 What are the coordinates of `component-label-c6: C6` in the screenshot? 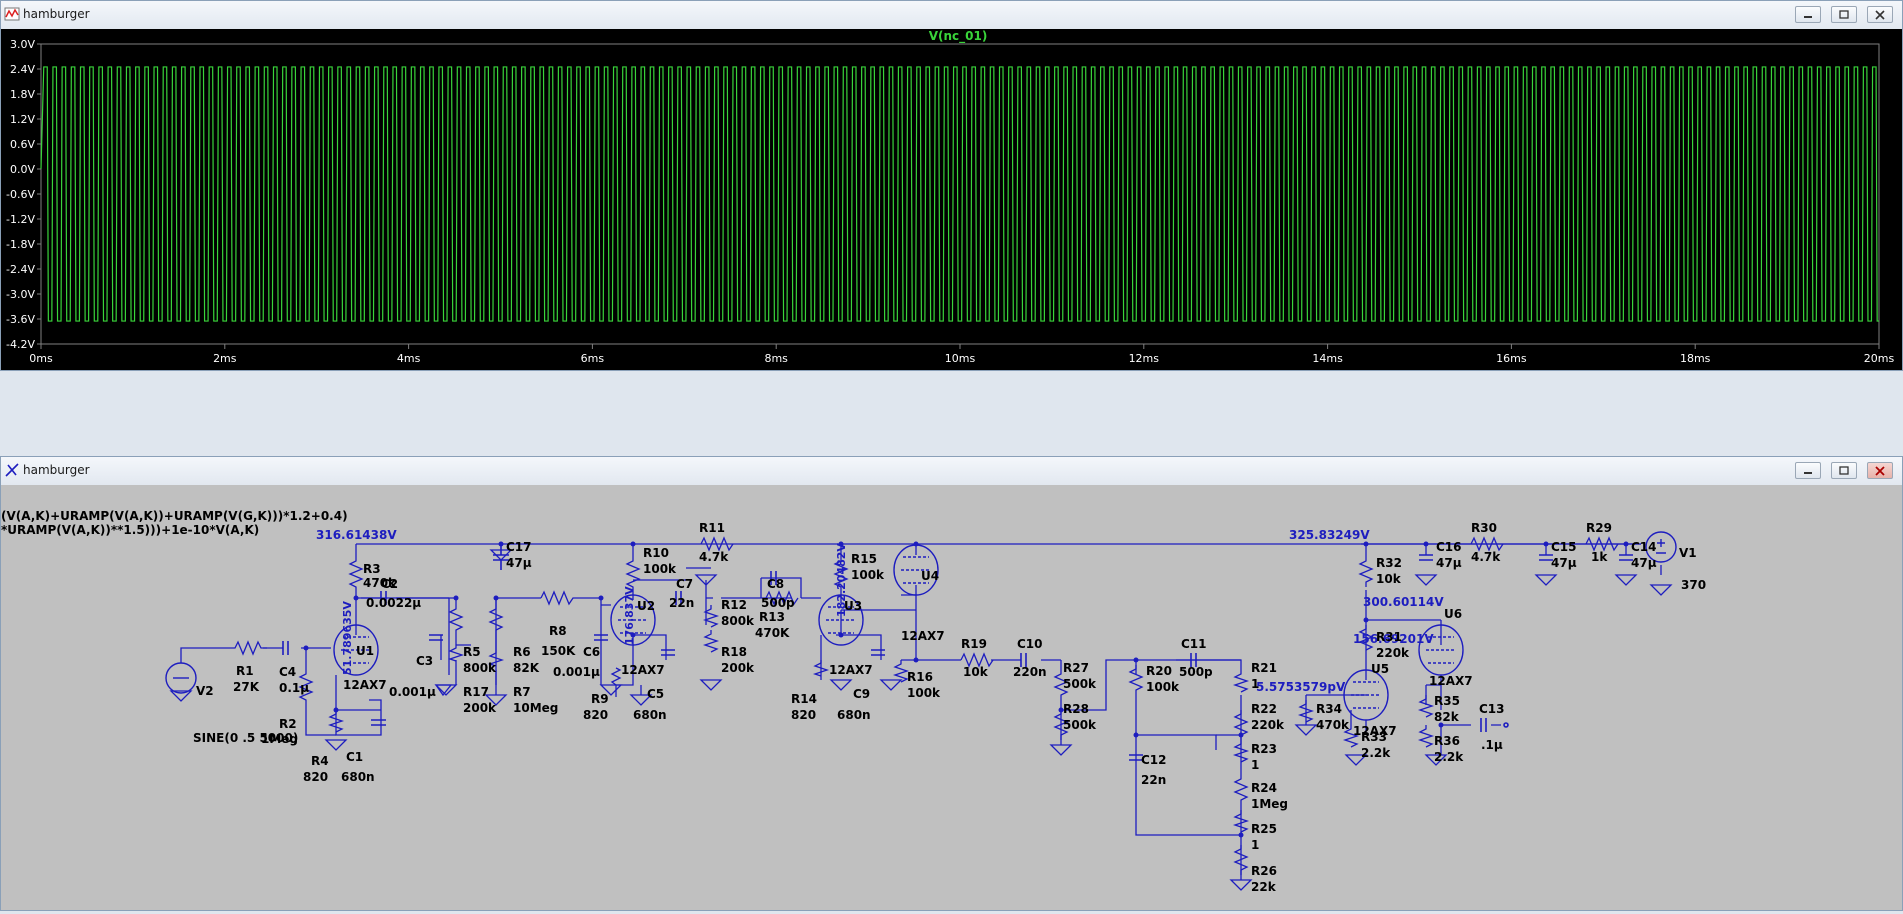 It's located at (591, 652).